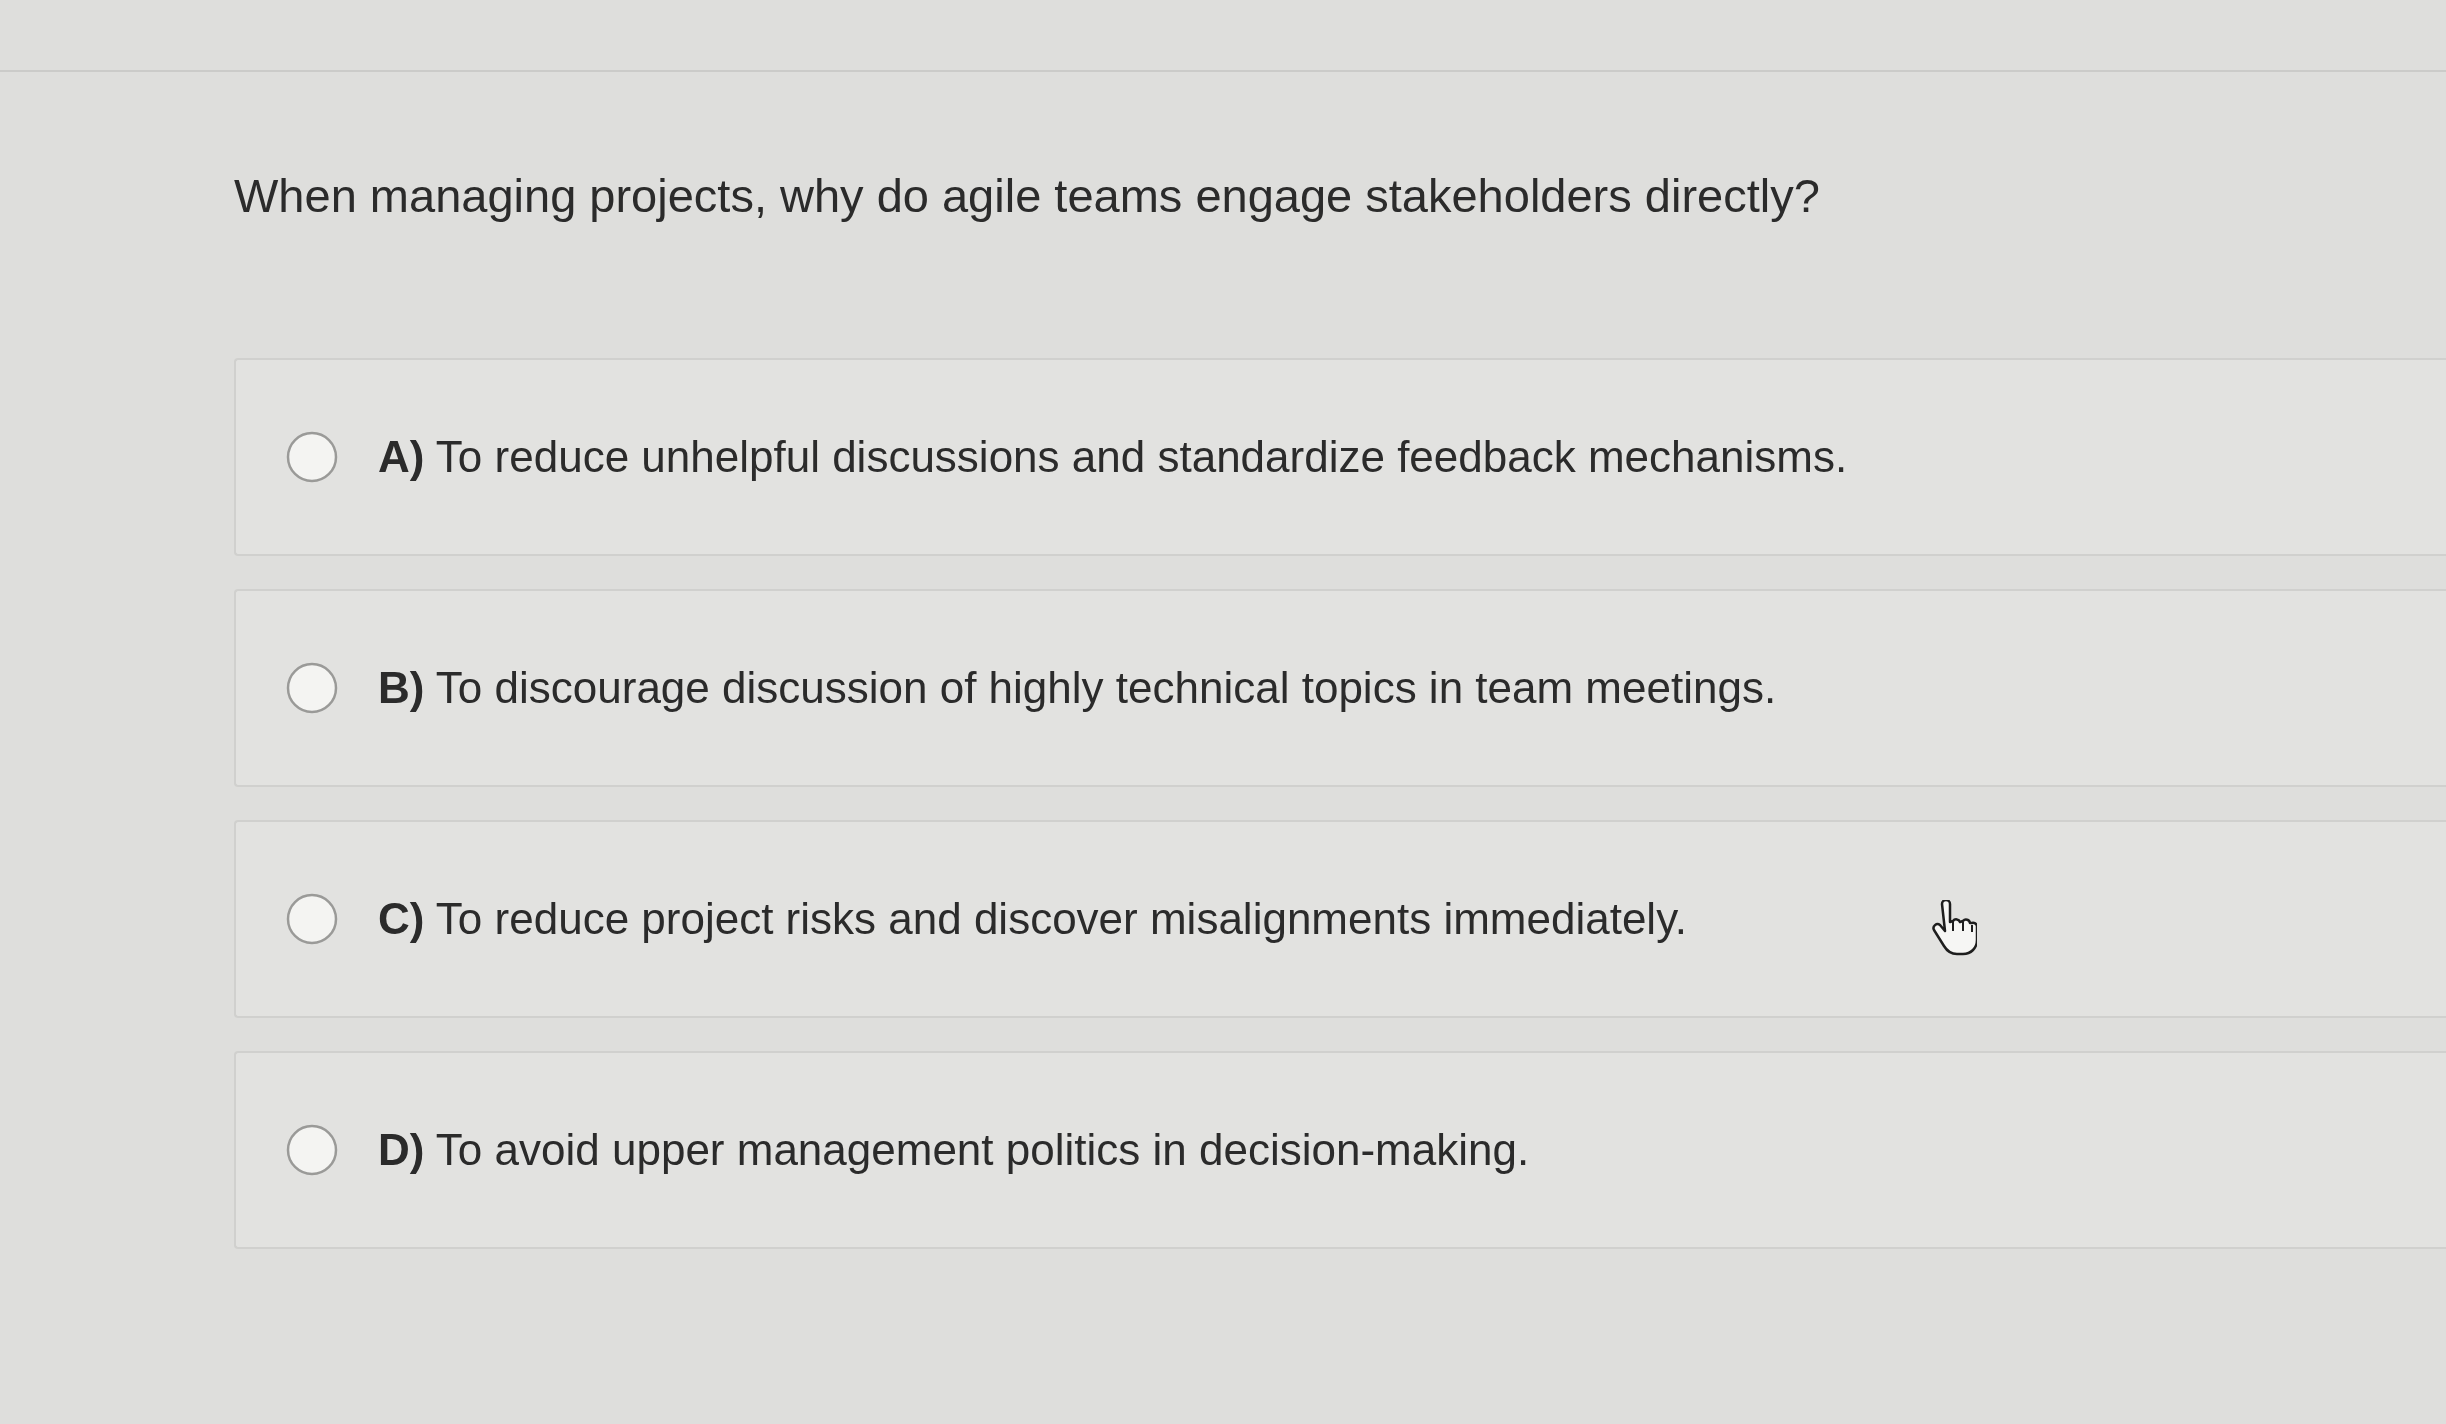 The width and height of the screenshot is (2446, 1424). I want to click on option-text: A) To reduce unhelpful discussions and standardize feedback mechanisms., so click(1113, 457).